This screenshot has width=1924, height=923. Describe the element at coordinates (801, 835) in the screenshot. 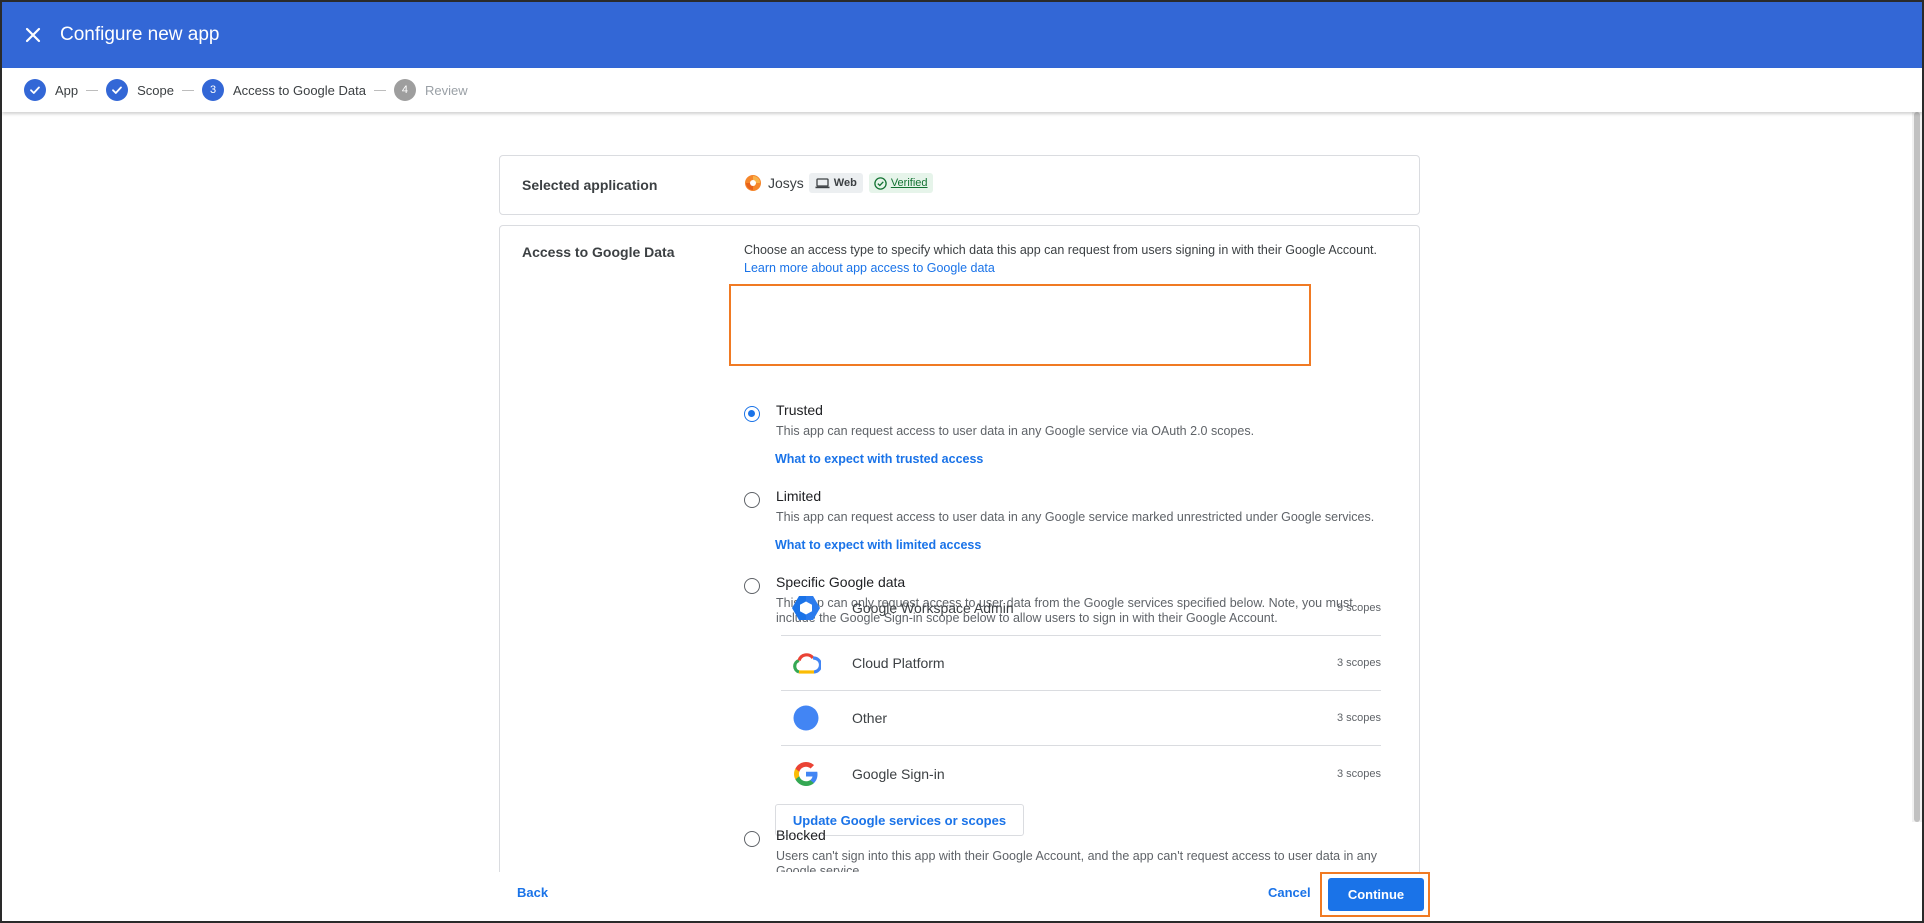

I see `option-title: Blocked` at that location.